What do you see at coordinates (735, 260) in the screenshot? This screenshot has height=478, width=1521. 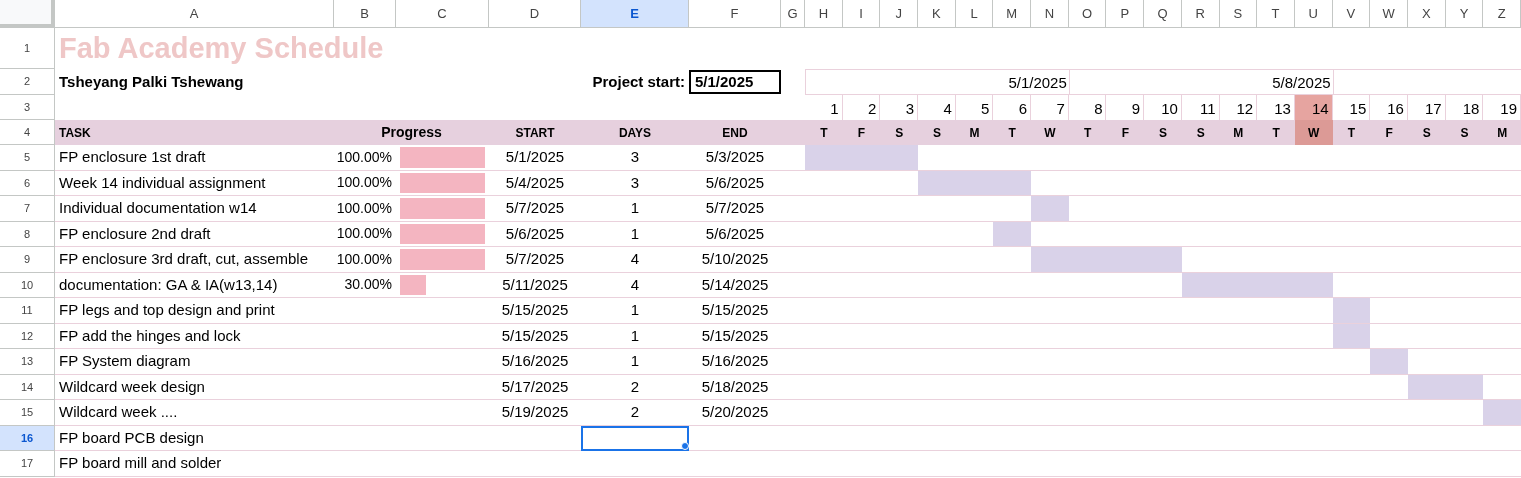 I see `end-date: 5/10/2025` at bounding box center [735, 260].